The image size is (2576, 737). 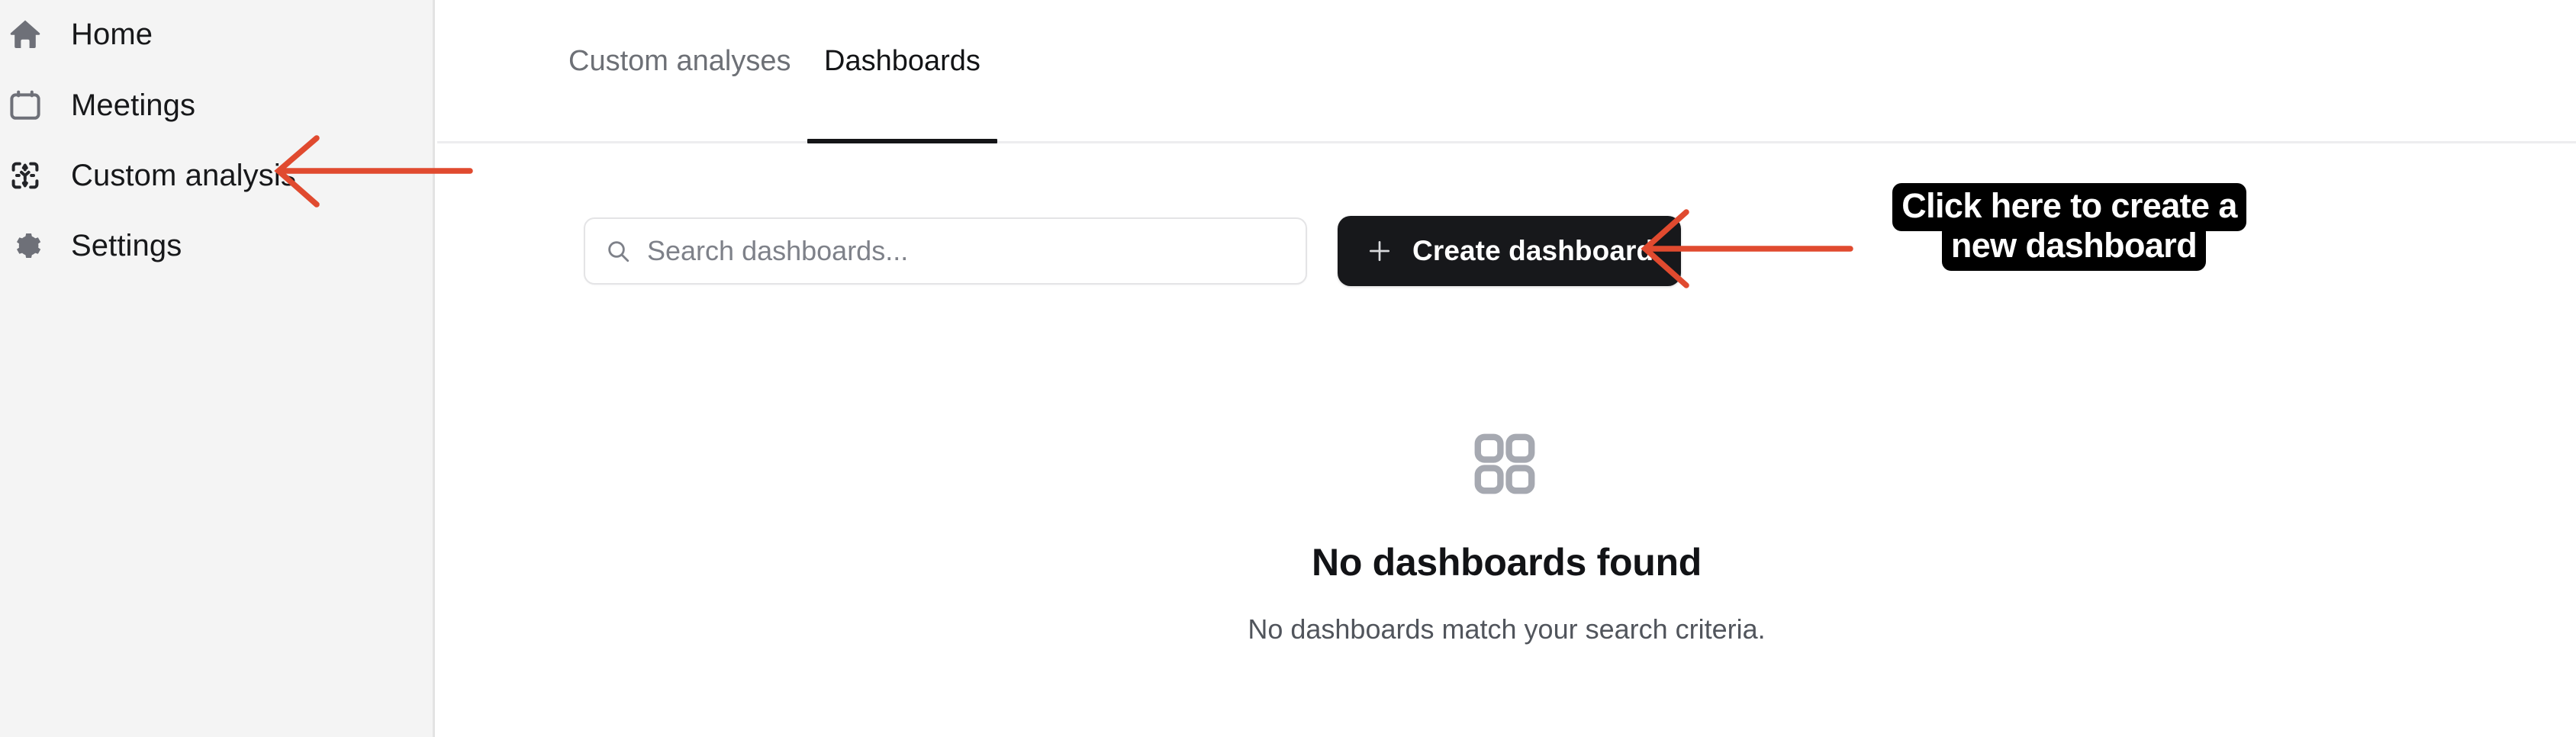 What do you see at coordinates (25, 245) in the screenshot?
I see `gear-icon` at bounding box center [25, 245].